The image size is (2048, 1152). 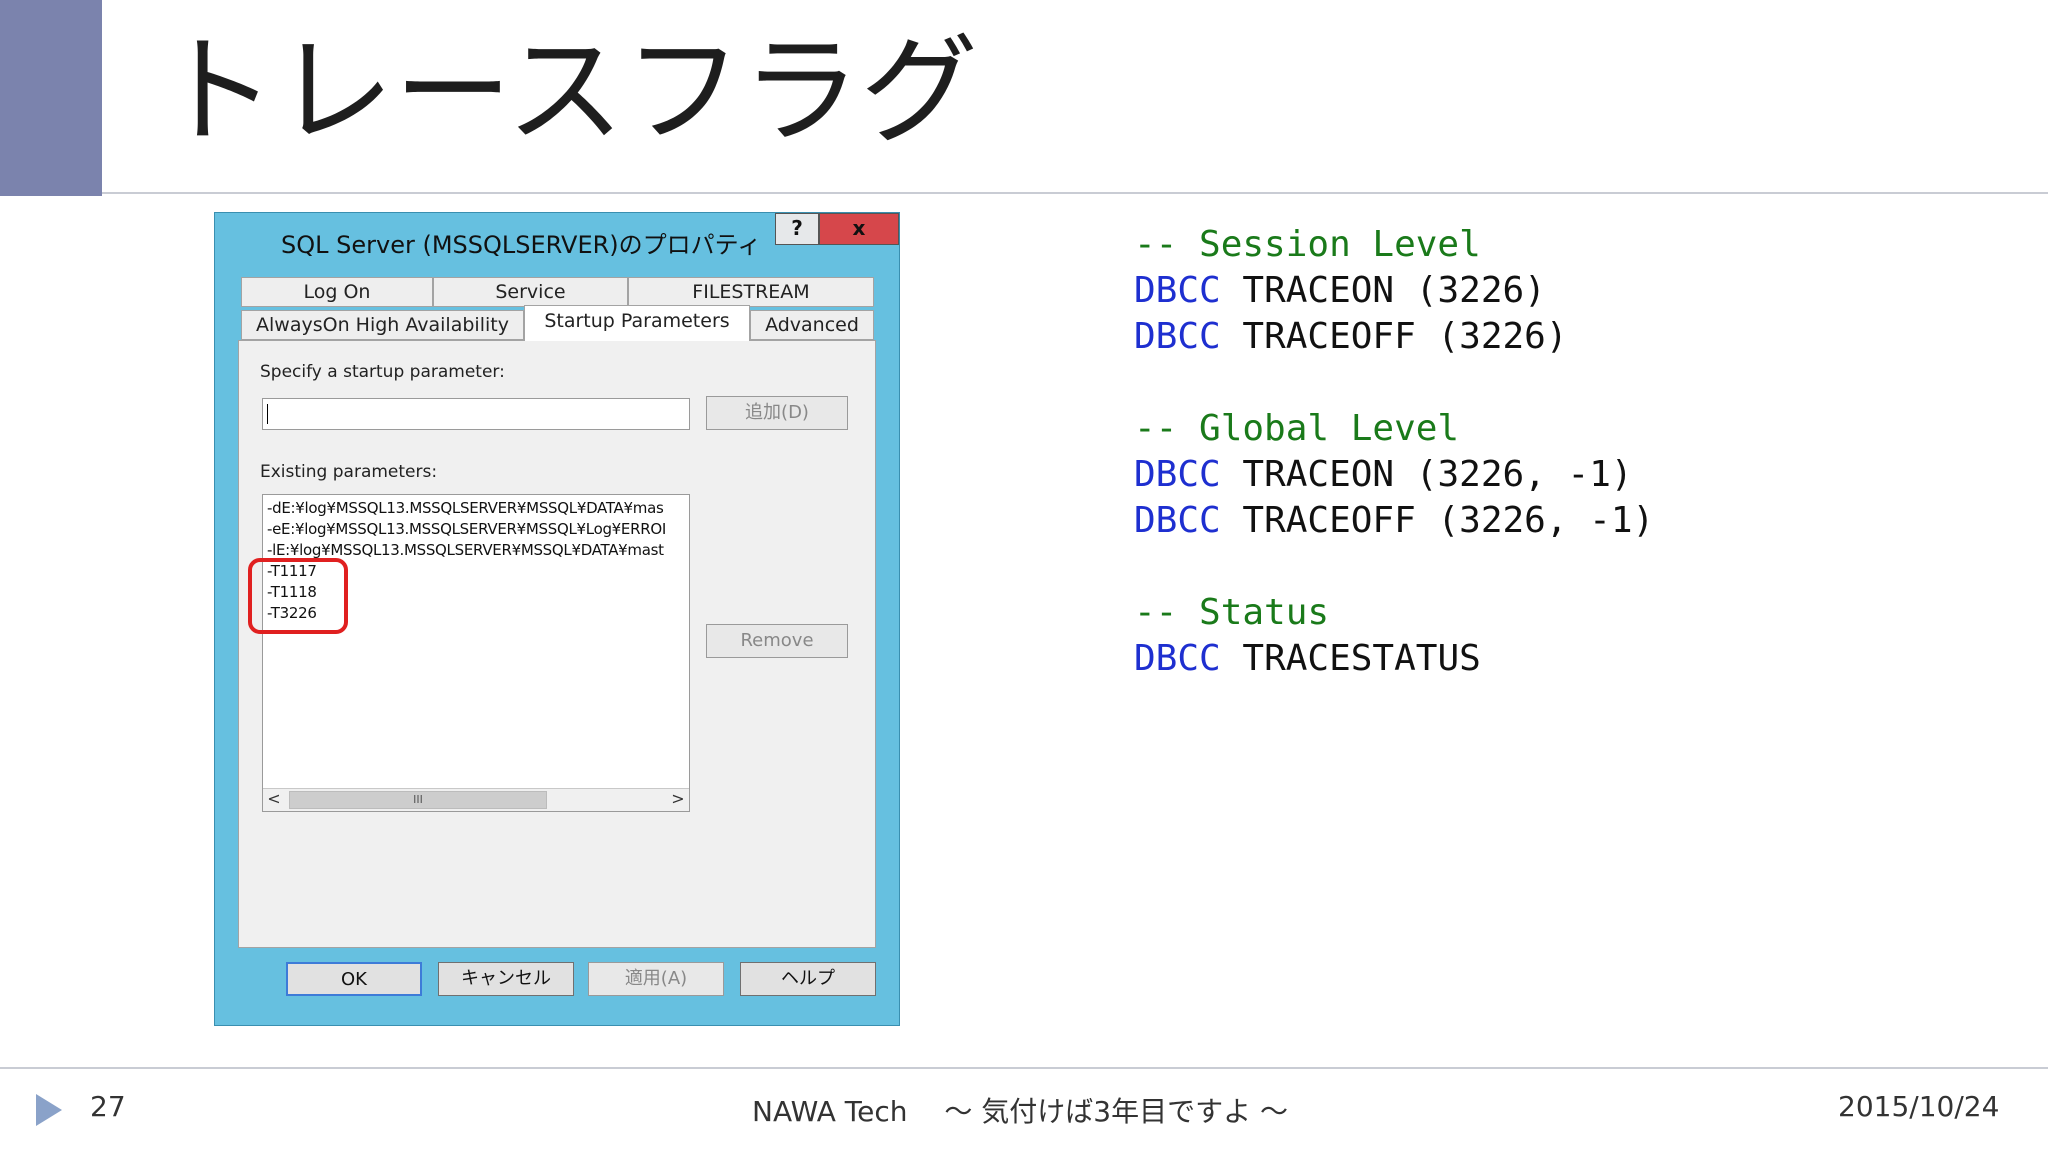 I want to click on help-button: ヘルプ, so click(x=808, y=979).